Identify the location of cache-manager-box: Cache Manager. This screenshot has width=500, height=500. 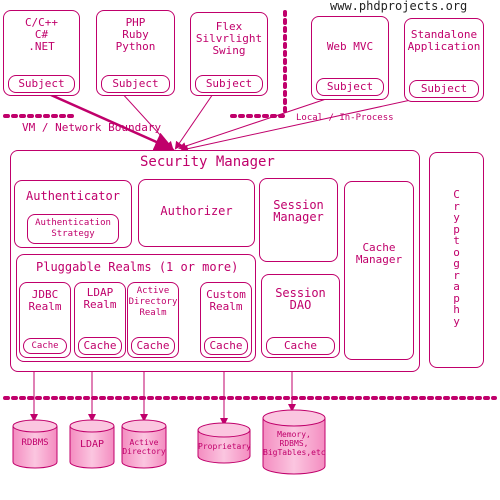
(379, 270).